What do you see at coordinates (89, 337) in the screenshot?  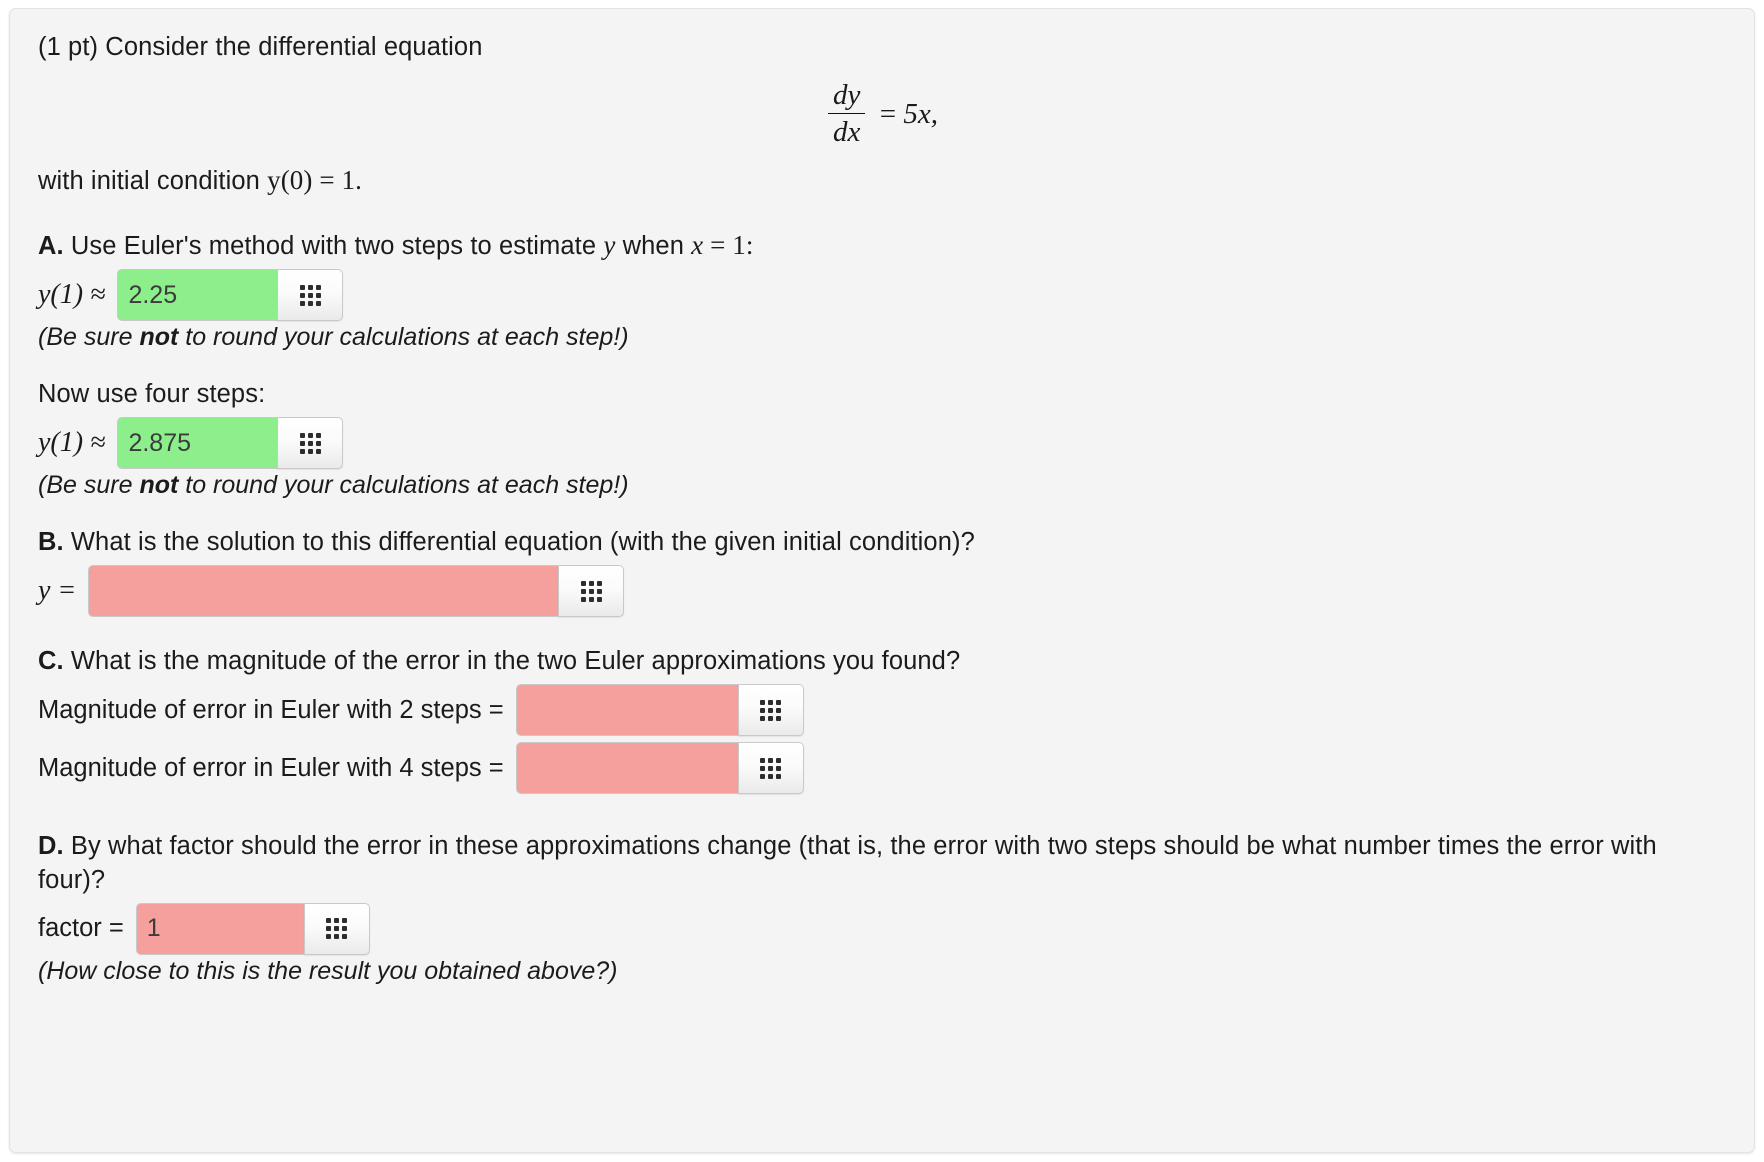 I see `part-a-note-1-pre: (Be sure` at bounding box center [89, 337].